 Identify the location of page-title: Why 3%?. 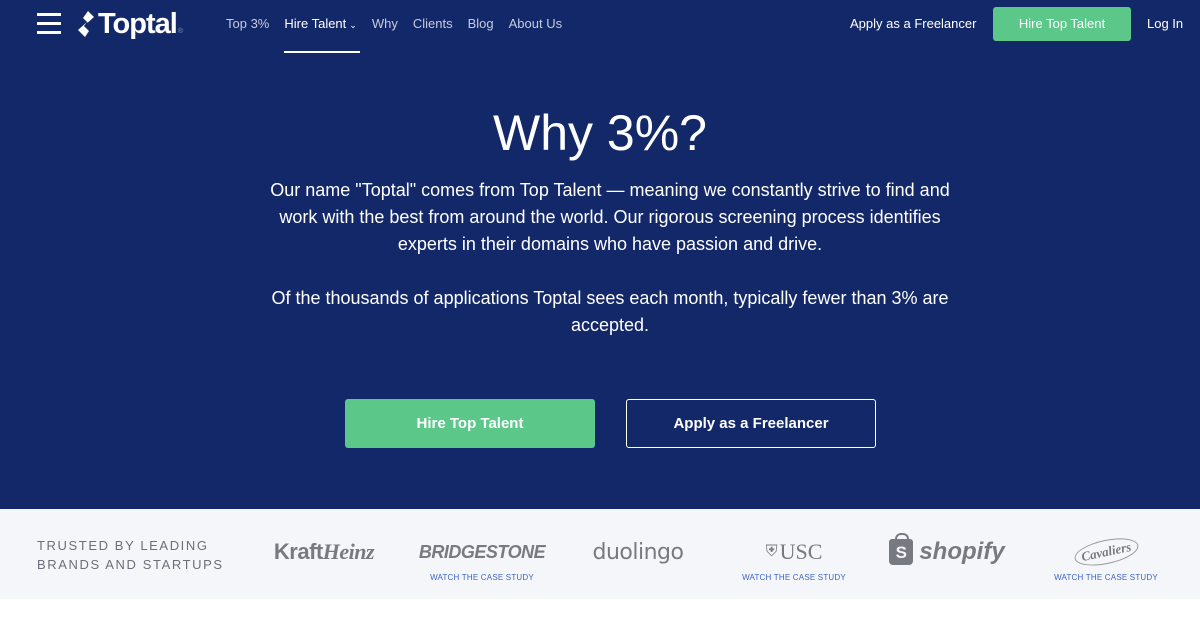
(600, 133).